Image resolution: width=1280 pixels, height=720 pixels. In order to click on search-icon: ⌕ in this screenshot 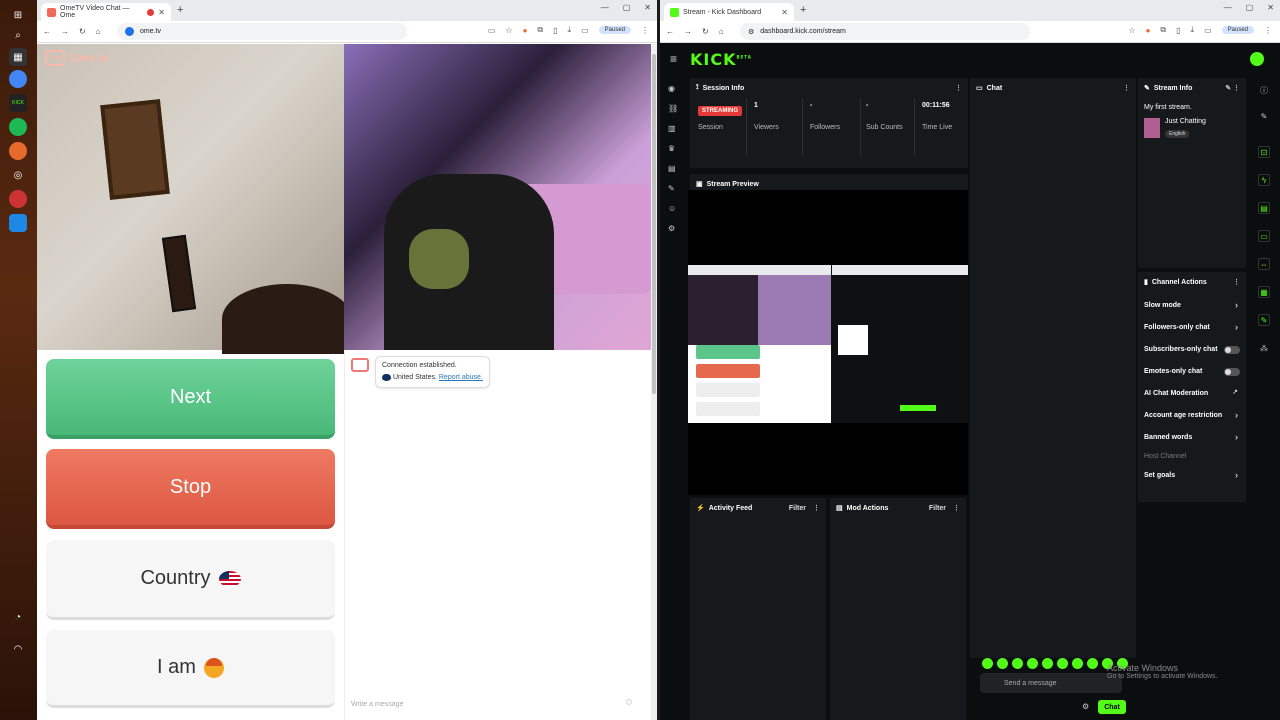, I will do `click(18, 35)`.